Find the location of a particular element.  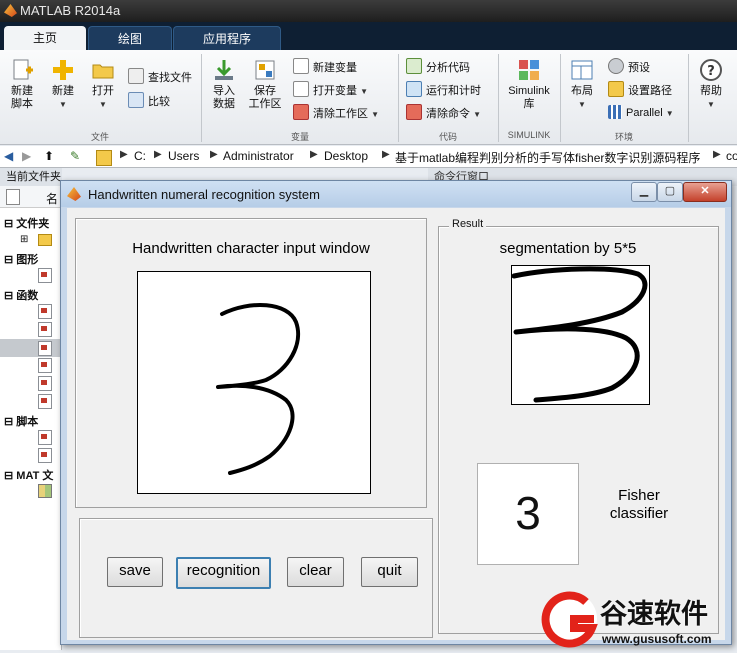

open-button: 打开 ▼ is located at coordinates (103, 84).